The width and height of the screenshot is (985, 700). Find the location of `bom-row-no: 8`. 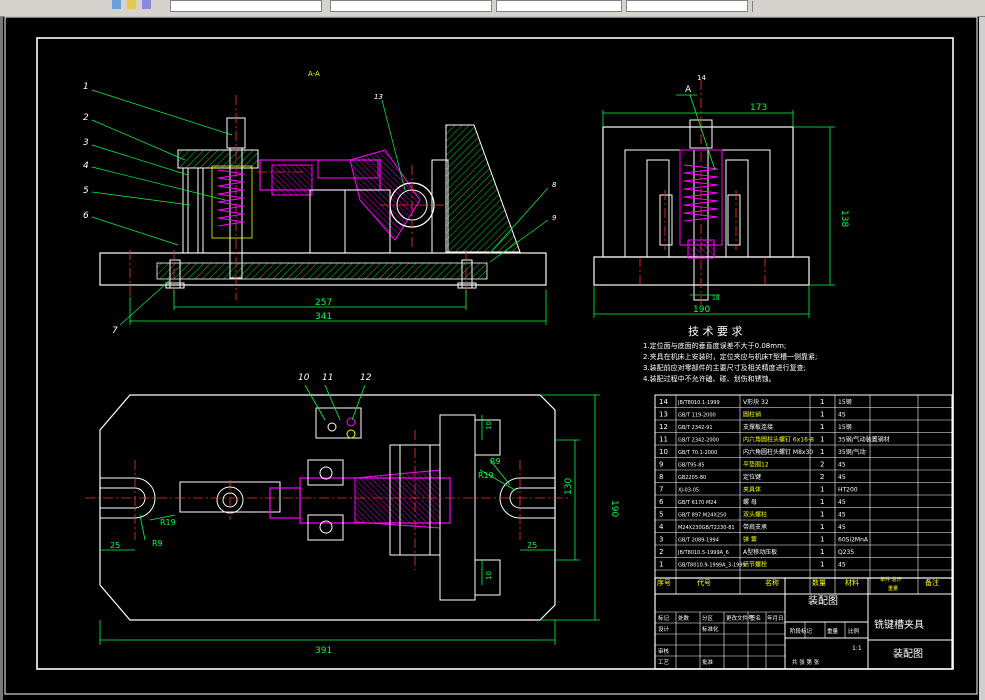

bom-row-no: 8 is located at coordinates (661, 477).